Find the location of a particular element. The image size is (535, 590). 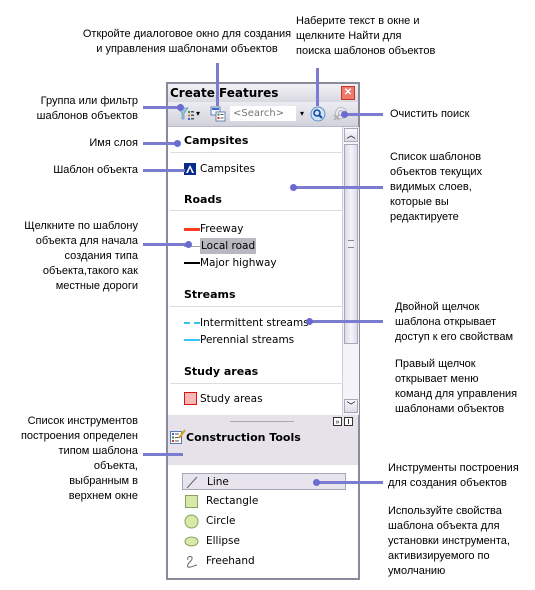

construction-tools-title: Construction Tools is located at coordinates (243, 437).